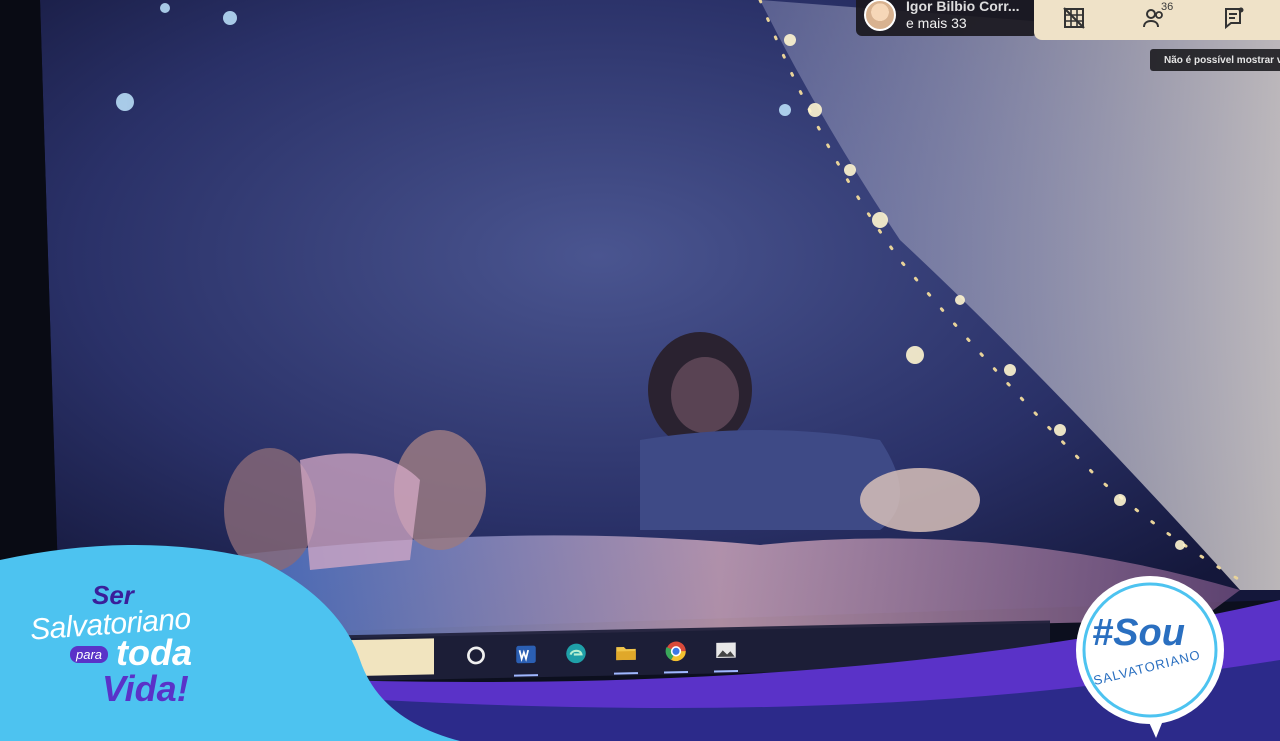 This screenshot has width=1280, height=741. I want to click on file-explorer-icon, so click(626, 653).